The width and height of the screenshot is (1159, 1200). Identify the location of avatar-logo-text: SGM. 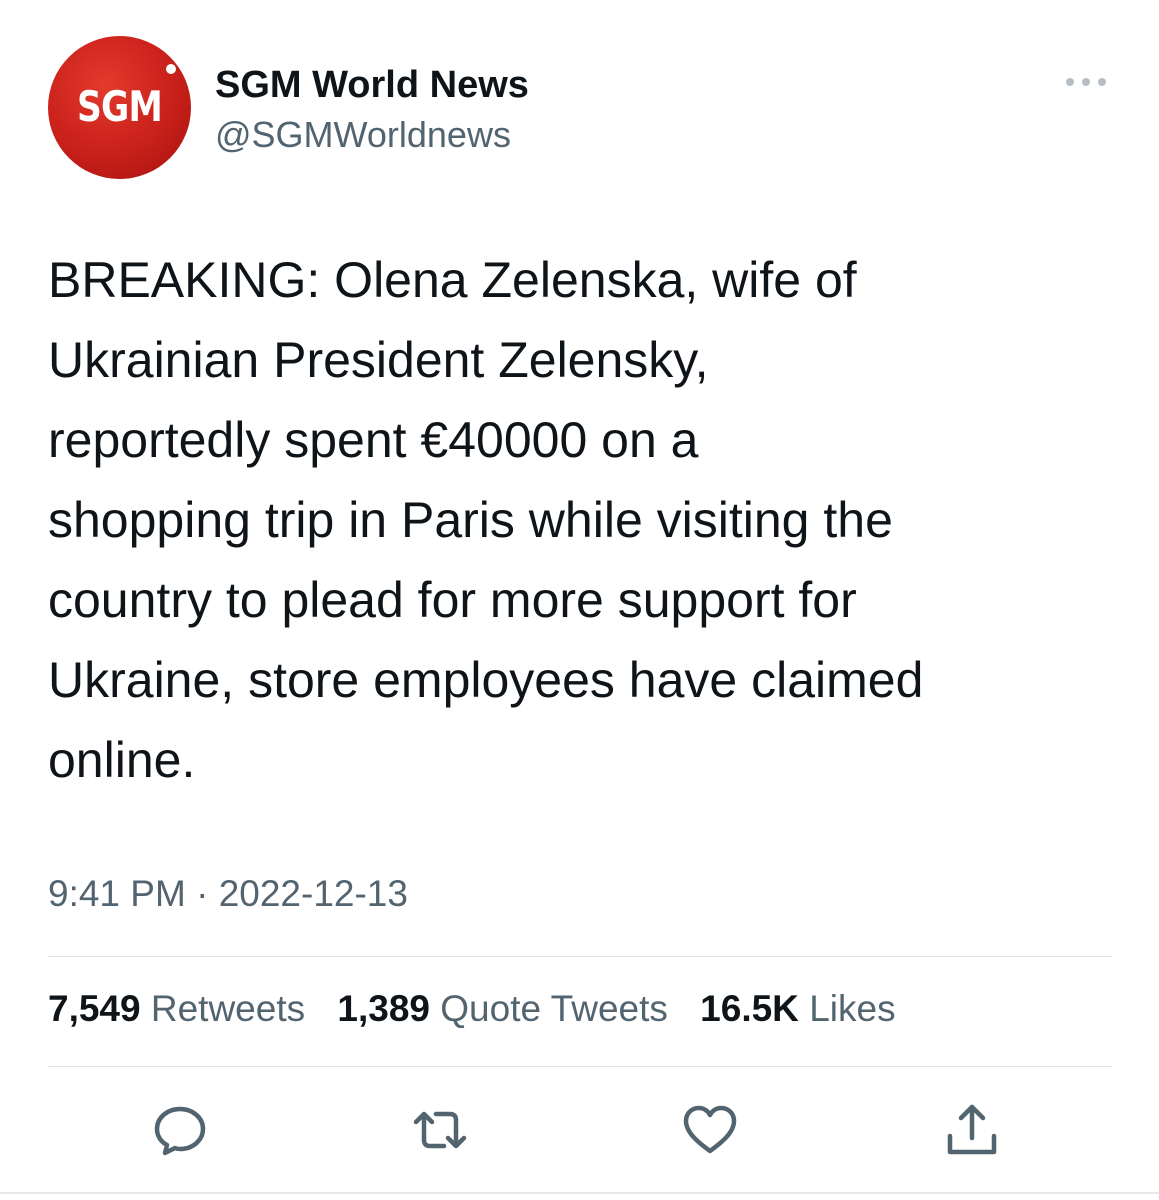
(120, 106).